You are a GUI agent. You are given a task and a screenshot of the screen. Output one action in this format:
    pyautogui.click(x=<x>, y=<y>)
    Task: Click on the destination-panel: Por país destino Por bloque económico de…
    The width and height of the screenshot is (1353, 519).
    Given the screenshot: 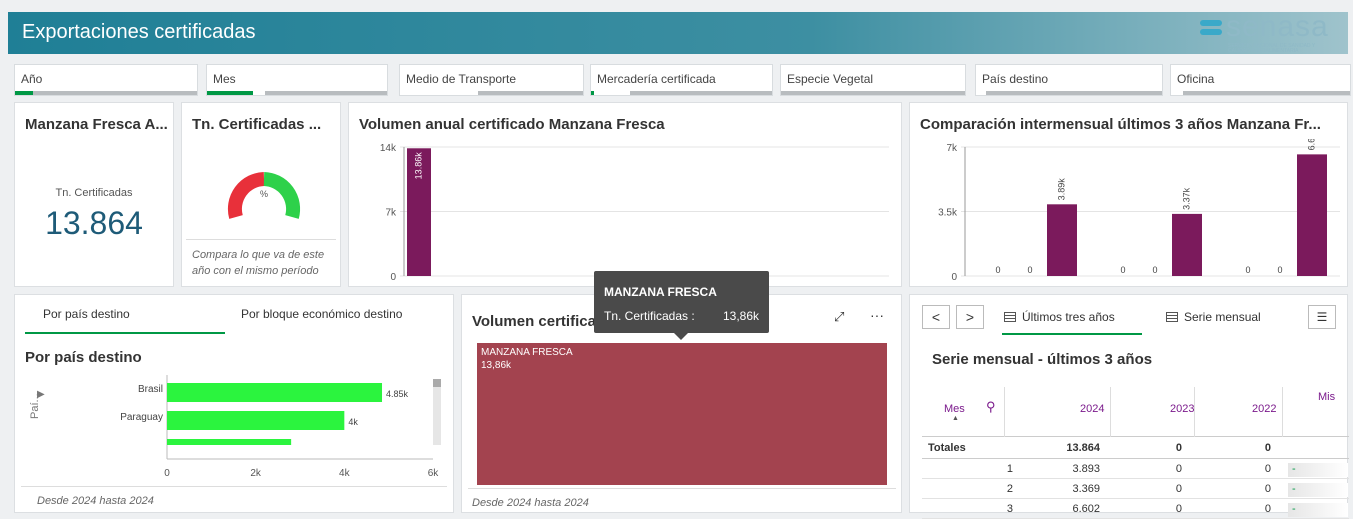 What is the action you would take?
    pyautogui.click(x=234, y=403)
    